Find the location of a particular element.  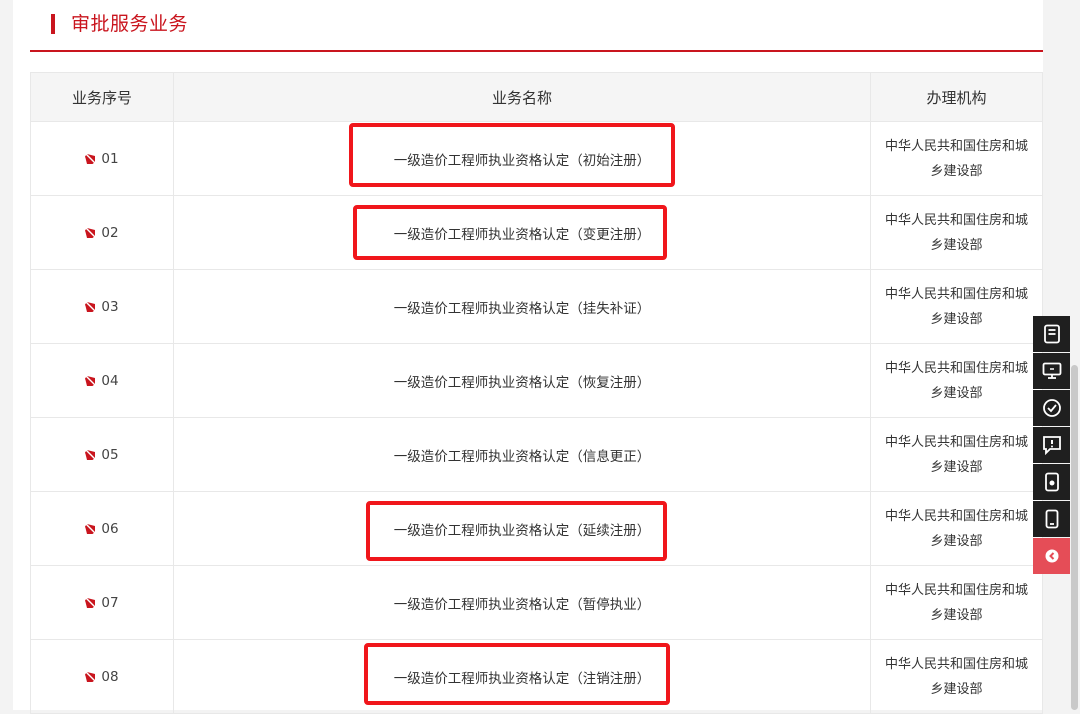

row-seq-cell: 05 is located at coordinates (102, 454).